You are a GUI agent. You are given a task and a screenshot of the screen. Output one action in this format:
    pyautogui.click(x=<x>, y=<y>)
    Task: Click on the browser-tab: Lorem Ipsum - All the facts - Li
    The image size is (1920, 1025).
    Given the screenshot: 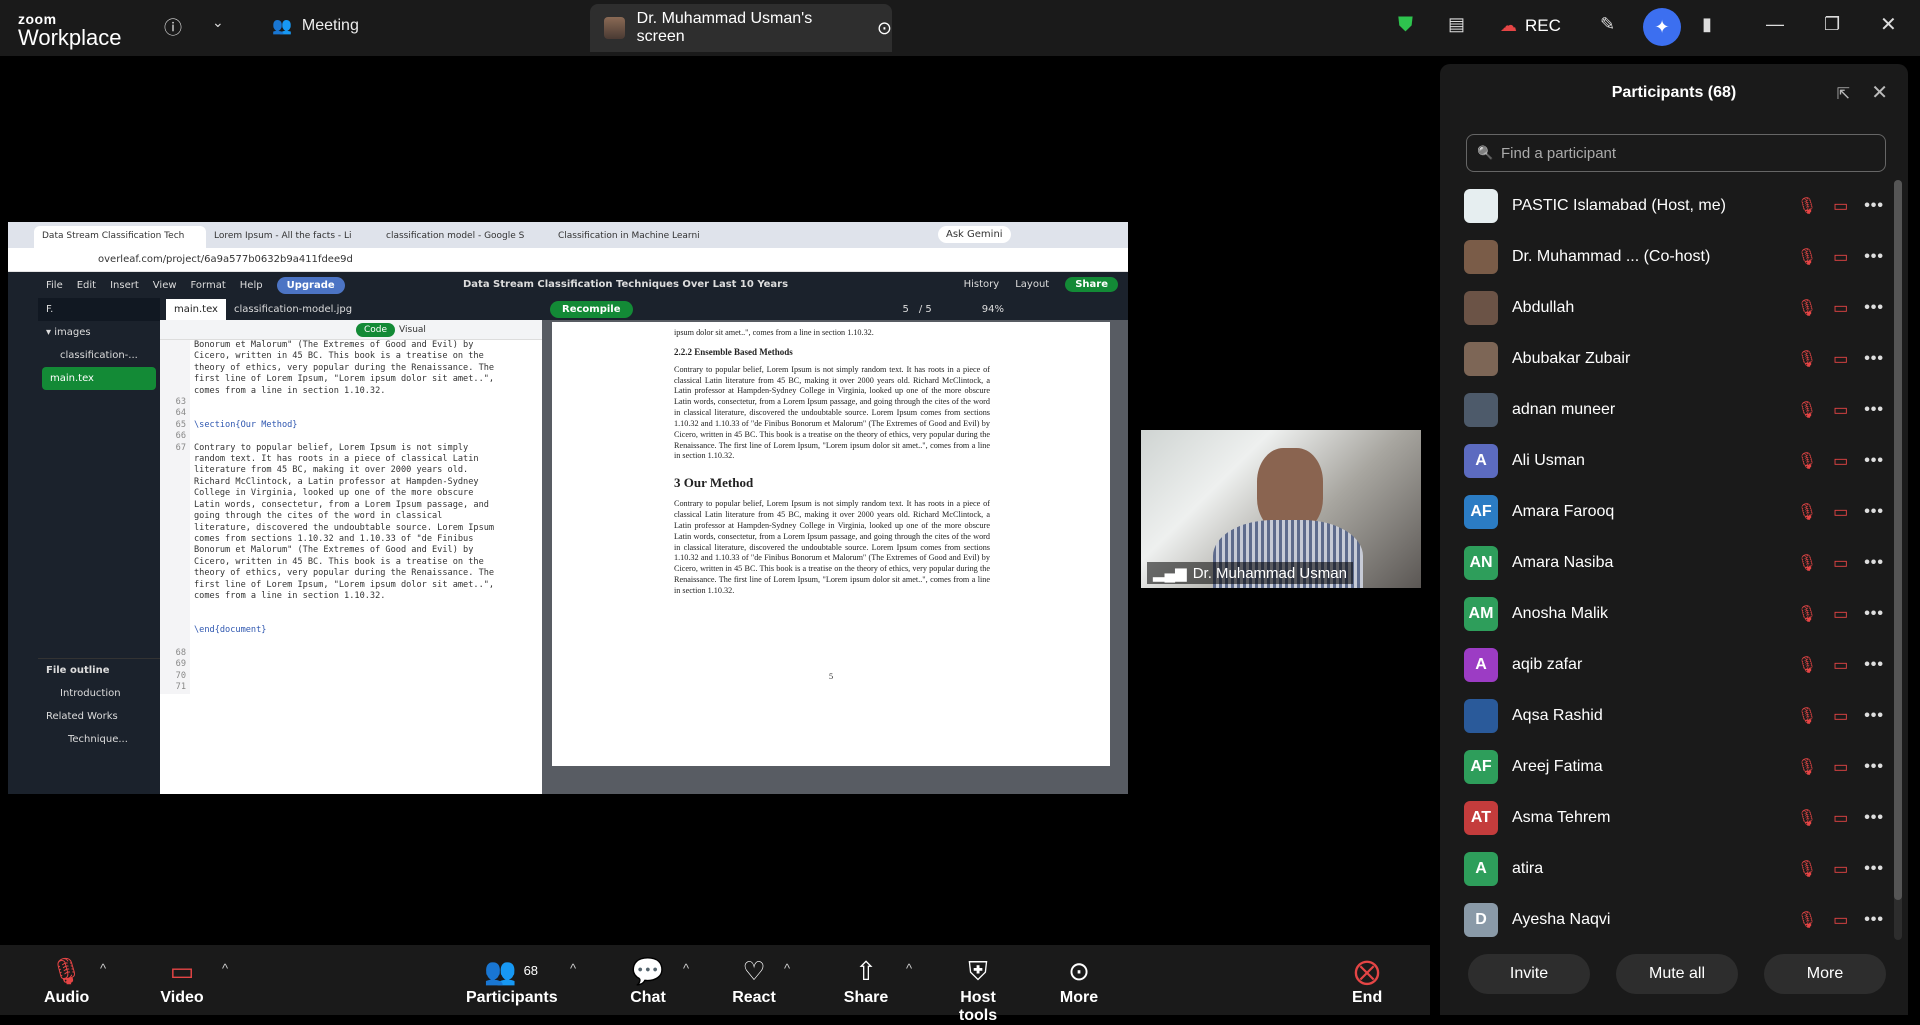 What is the action you would take?
    pyautogui.click(x=292, y=237)
    